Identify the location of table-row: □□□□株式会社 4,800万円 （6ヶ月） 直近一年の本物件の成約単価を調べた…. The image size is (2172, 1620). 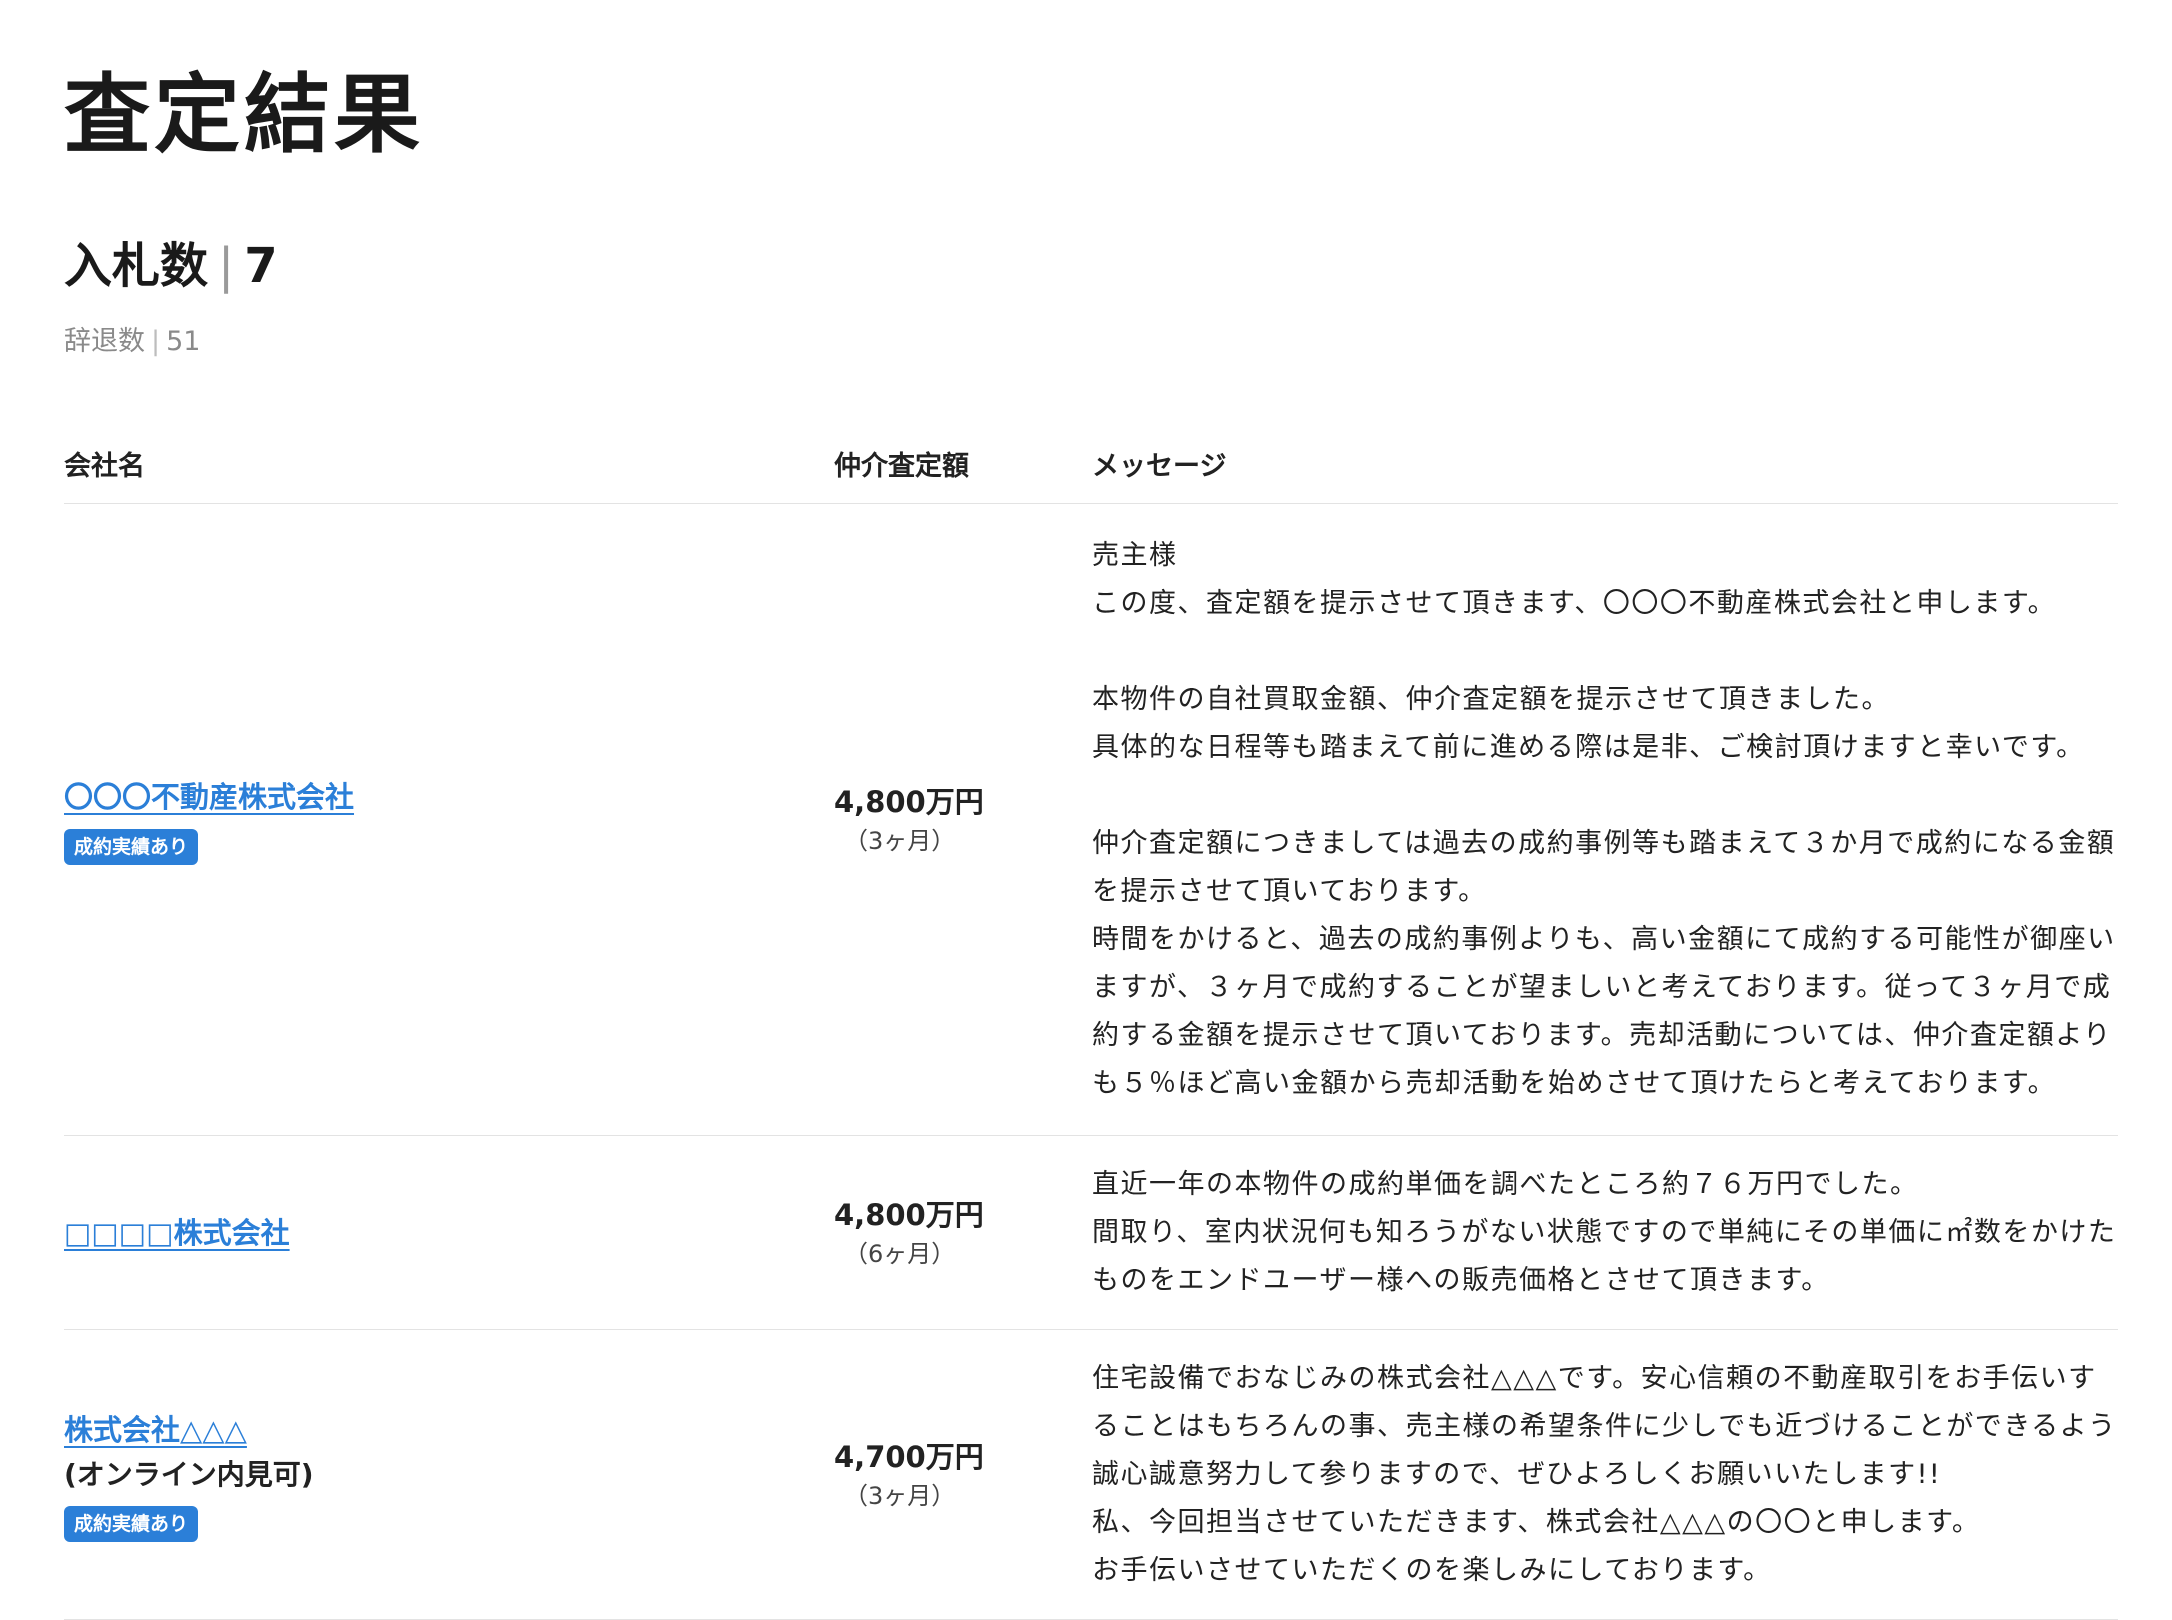
(1091, 1233).